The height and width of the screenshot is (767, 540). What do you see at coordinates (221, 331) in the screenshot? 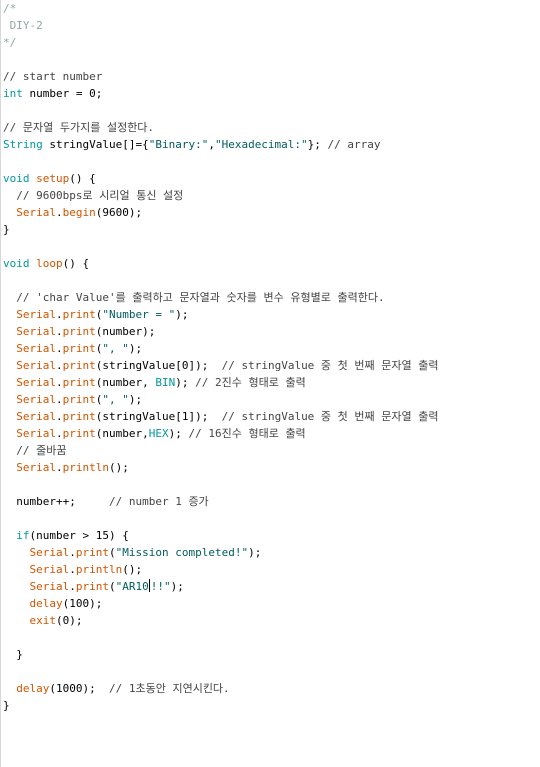
I see `code-line: Serial.print(number);` at bounding box center [221, 331].